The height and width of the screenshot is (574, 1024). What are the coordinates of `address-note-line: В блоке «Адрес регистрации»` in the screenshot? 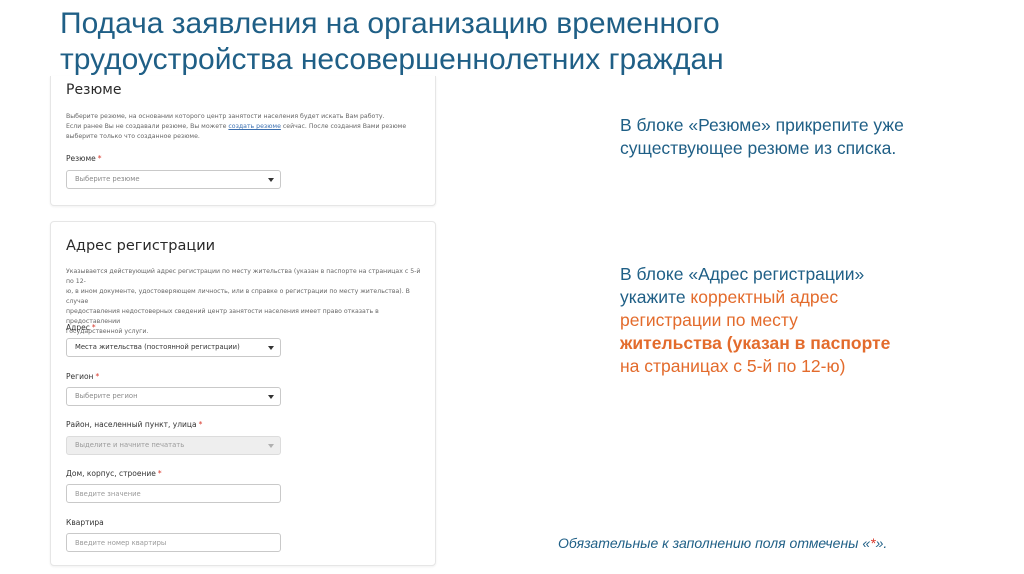 It's located at (742, 274).